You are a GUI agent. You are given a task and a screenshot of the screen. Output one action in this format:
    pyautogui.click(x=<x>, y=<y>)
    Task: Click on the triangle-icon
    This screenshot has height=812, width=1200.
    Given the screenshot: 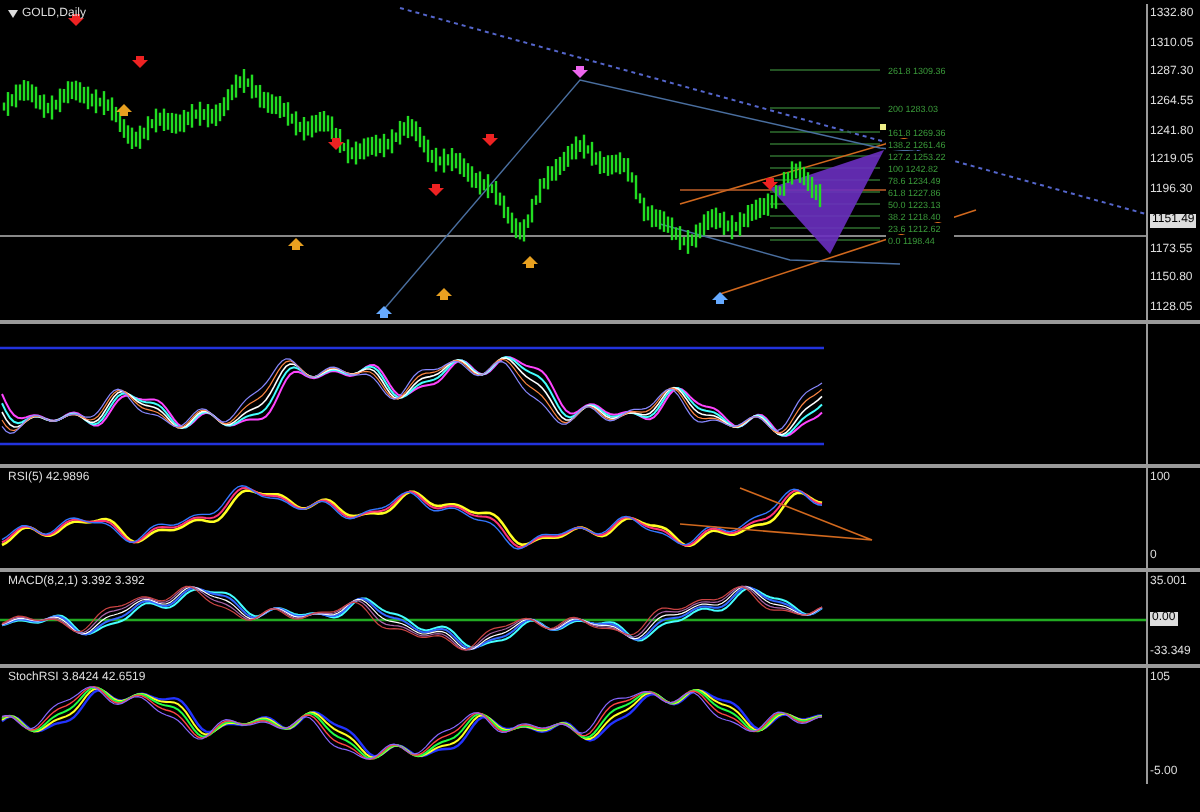 What is the action you would take?
    pyautogui.click(x=13, y=14)
    